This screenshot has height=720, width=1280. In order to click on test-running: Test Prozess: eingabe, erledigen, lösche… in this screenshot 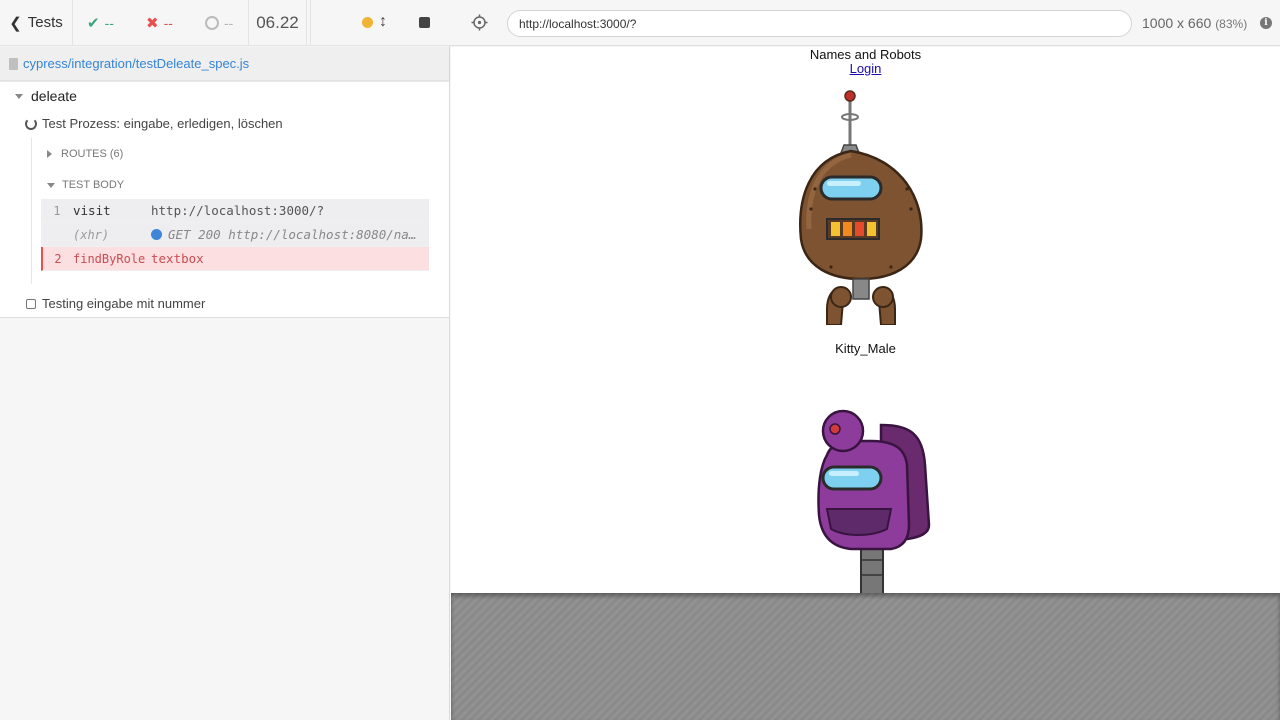, I will do `click(154, 123)`.